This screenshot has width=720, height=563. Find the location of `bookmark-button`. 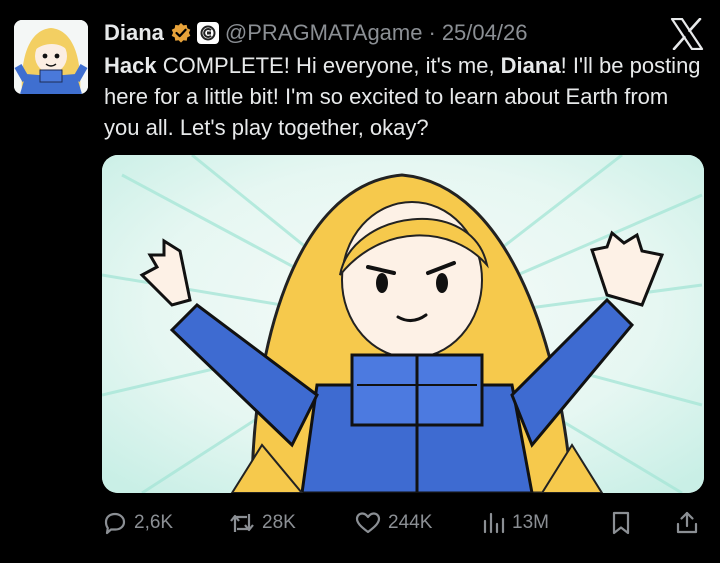

bookmark-button is located at coordinates (621, 523).